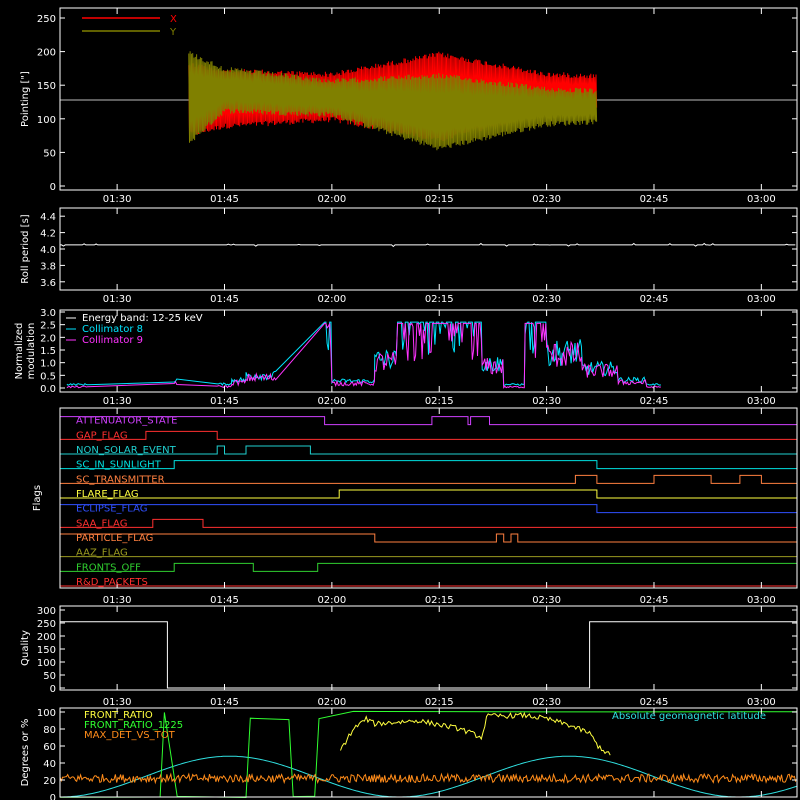  I want to click on flag-trace-gap-flag, so click(428, 435).